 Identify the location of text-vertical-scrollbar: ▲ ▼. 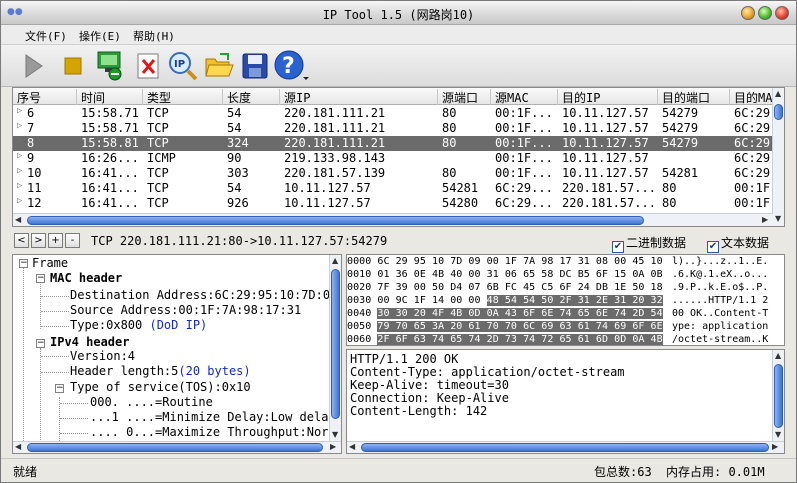
(778, 396).